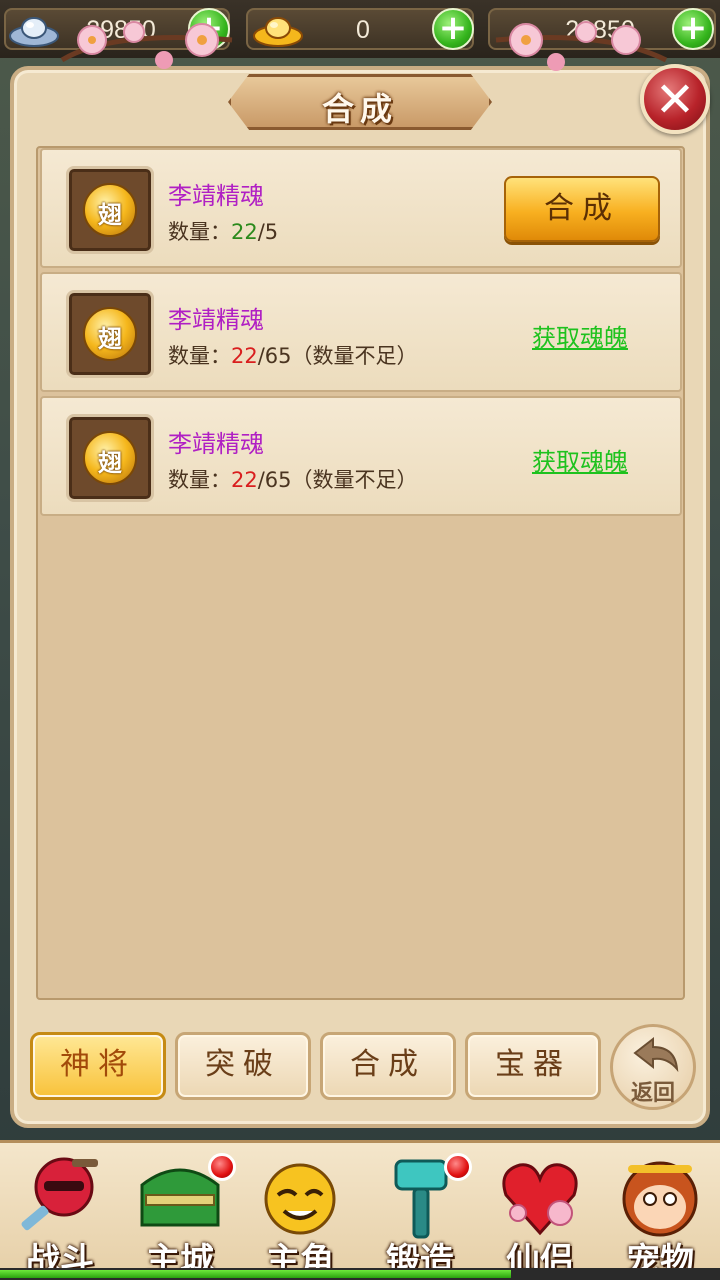 The width and height of the screenshot is (720, 1280). What do you see at coordinates (453, 29) in the screenshot?
I see `add-ingot-button: +` at bounding box center [453, 29].